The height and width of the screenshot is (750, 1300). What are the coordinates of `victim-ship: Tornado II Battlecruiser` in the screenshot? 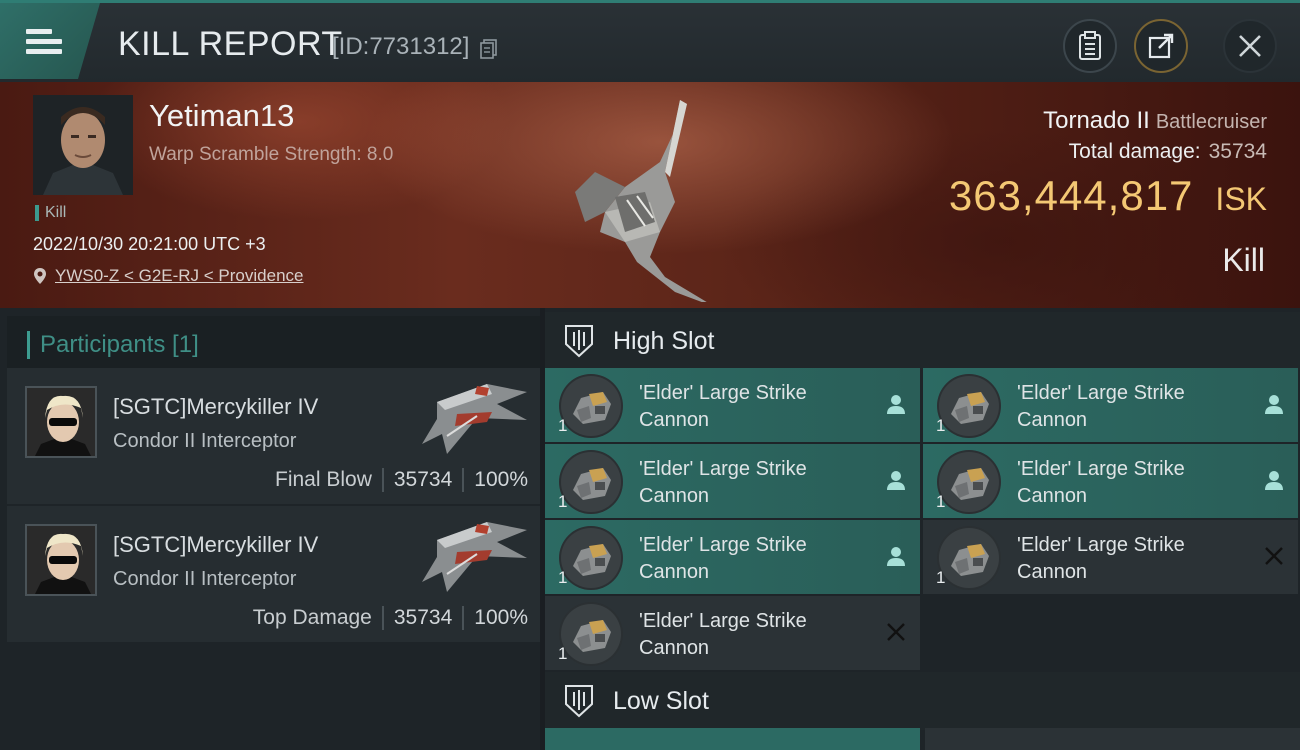 It's located at (1155, 121).